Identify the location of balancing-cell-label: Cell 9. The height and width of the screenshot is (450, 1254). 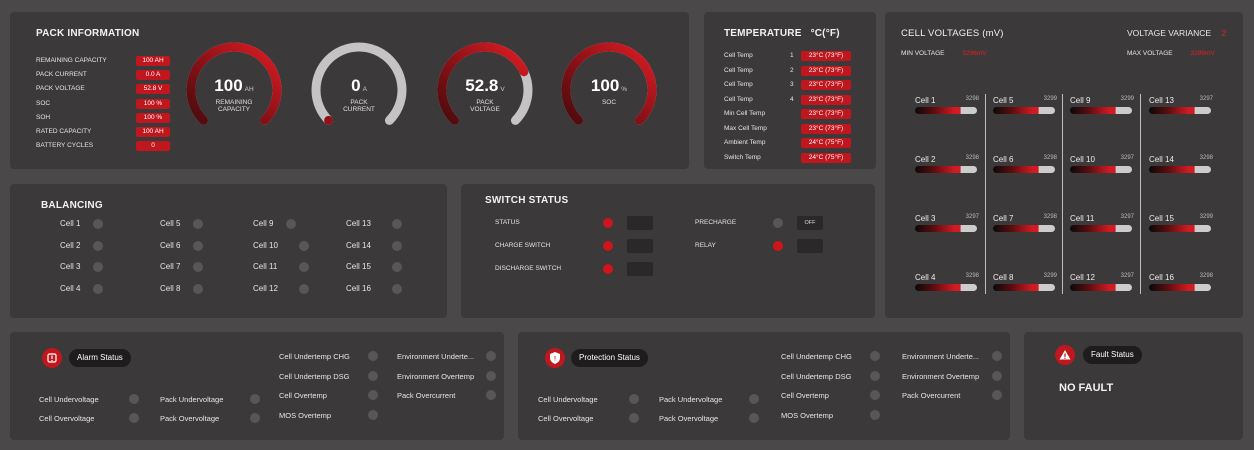
(263, 223).